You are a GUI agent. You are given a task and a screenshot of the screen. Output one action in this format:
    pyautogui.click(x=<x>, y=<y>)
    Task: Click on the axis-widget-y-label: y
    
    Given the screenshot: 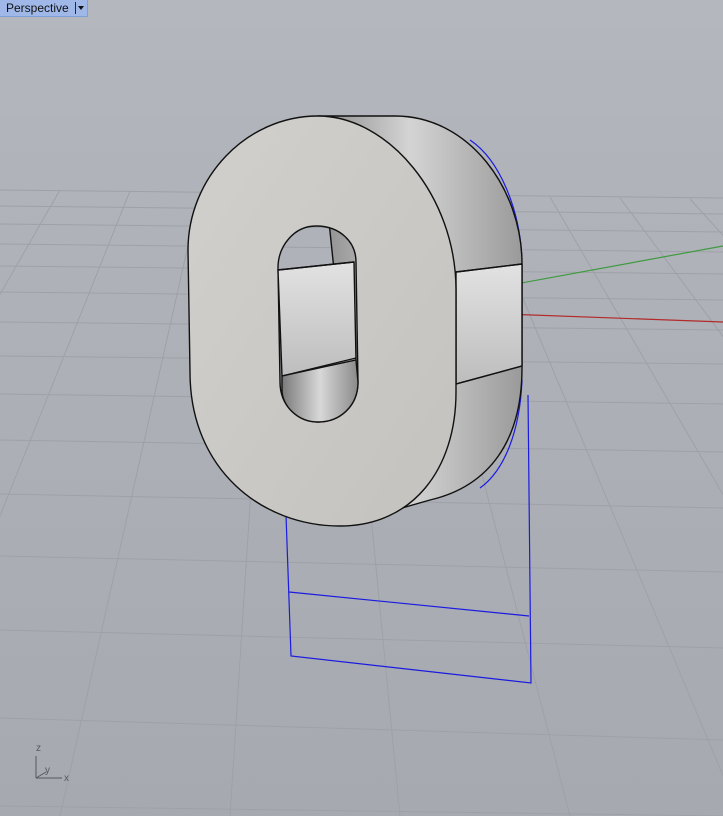 What is the action you would take?
    pyautogui.click(x=47, y=770)
    